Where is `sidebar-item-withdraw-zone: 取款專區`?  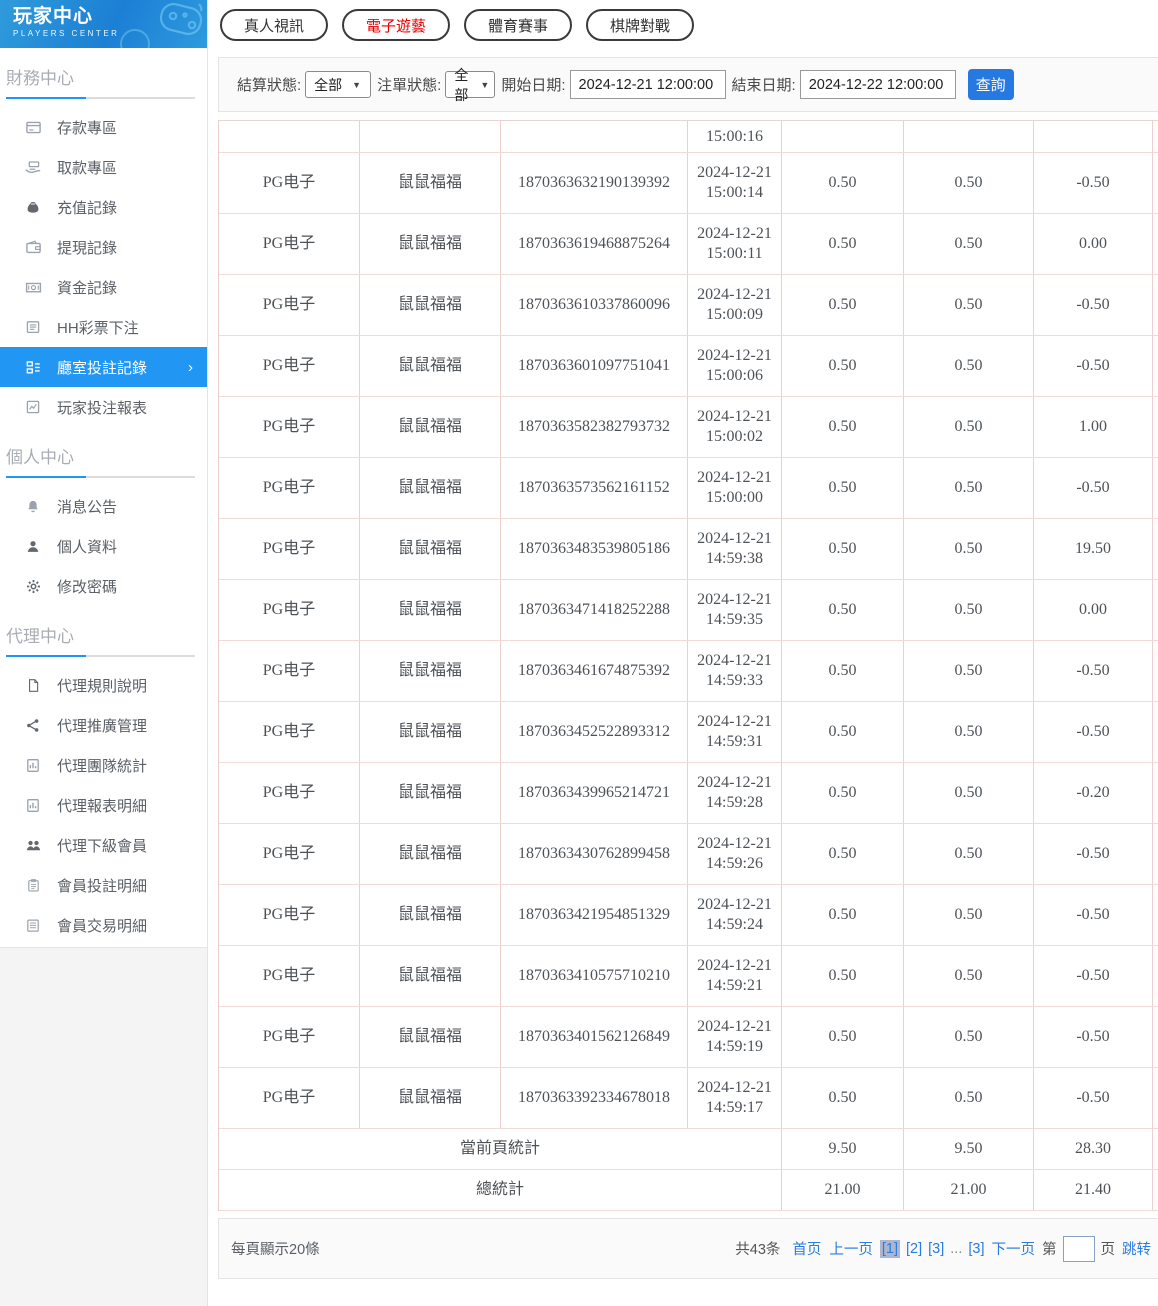
sidebar-item-withdraw-zone: 取款專區 is located at coordinates (103, 167).